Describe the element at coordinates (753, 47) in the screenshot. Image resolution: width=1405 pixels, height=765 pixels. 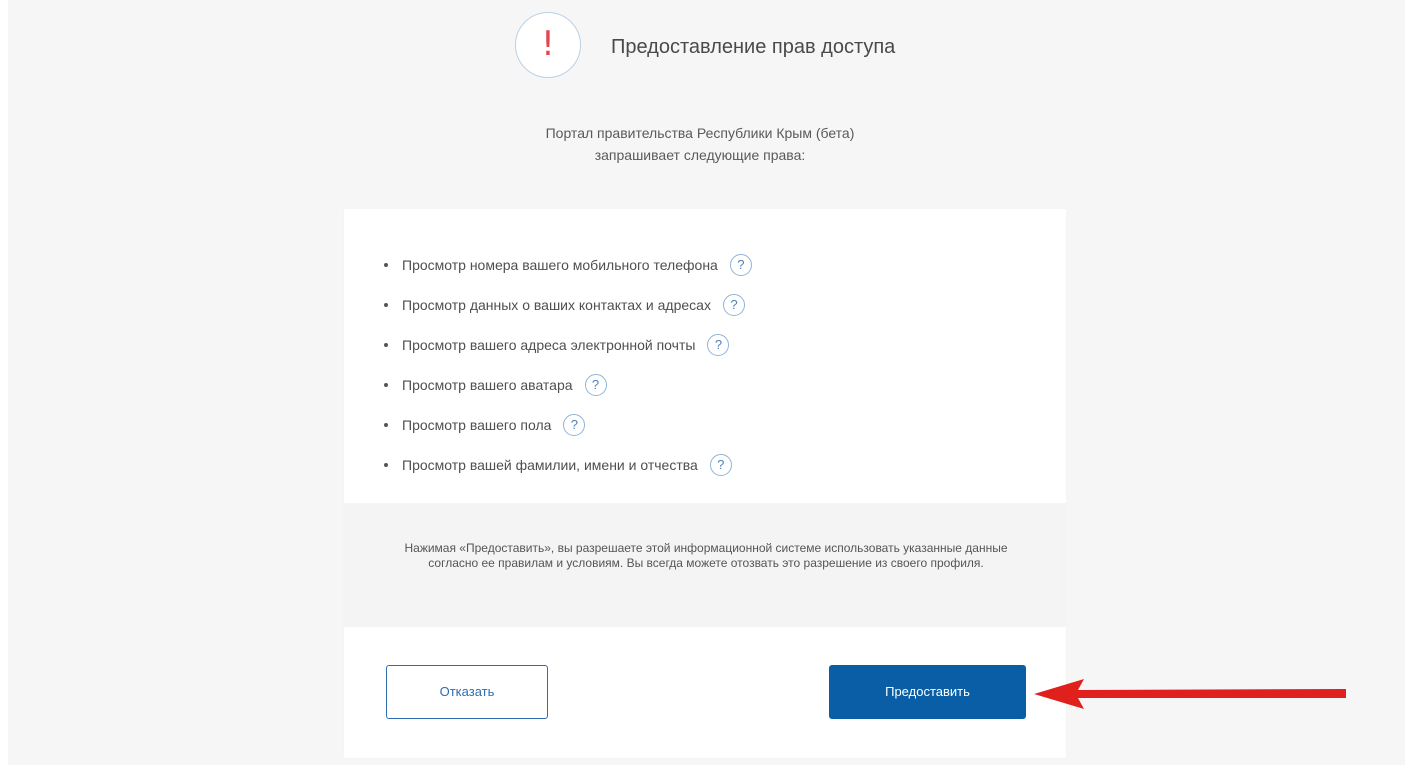
I see `page-title: Предоставление прав доступа` at that location.